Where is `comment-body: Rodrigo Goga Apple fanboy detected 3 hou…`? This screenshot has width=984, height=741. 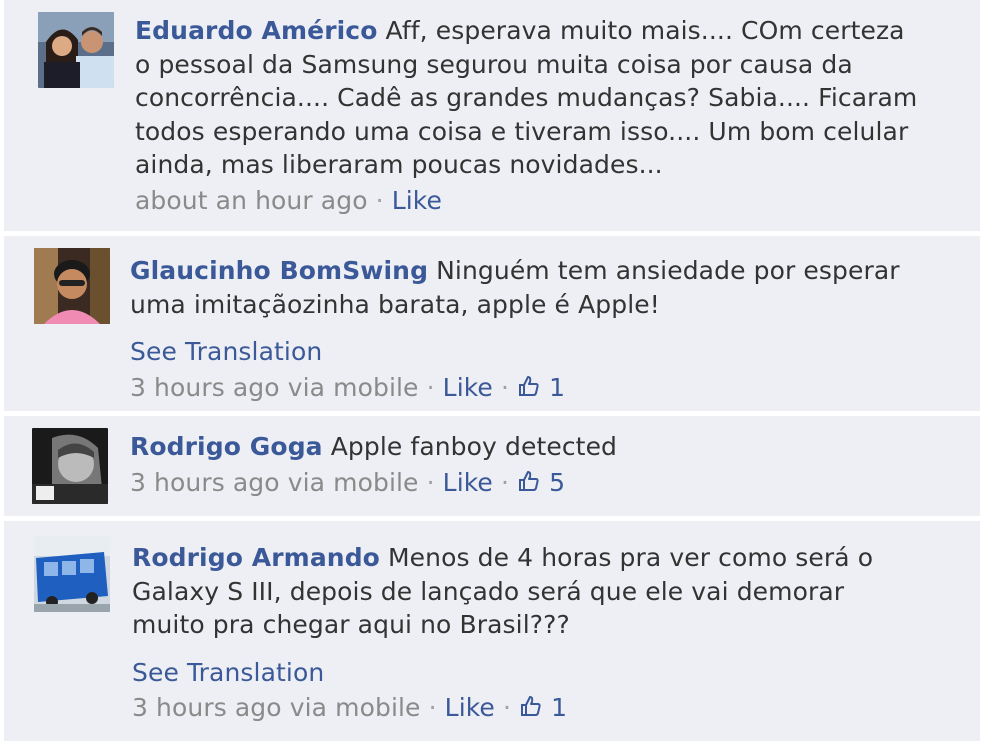 comment-body: Rodrigo Goga Apple fanboy detected 3 hou… is located at coordinates (525, 464).